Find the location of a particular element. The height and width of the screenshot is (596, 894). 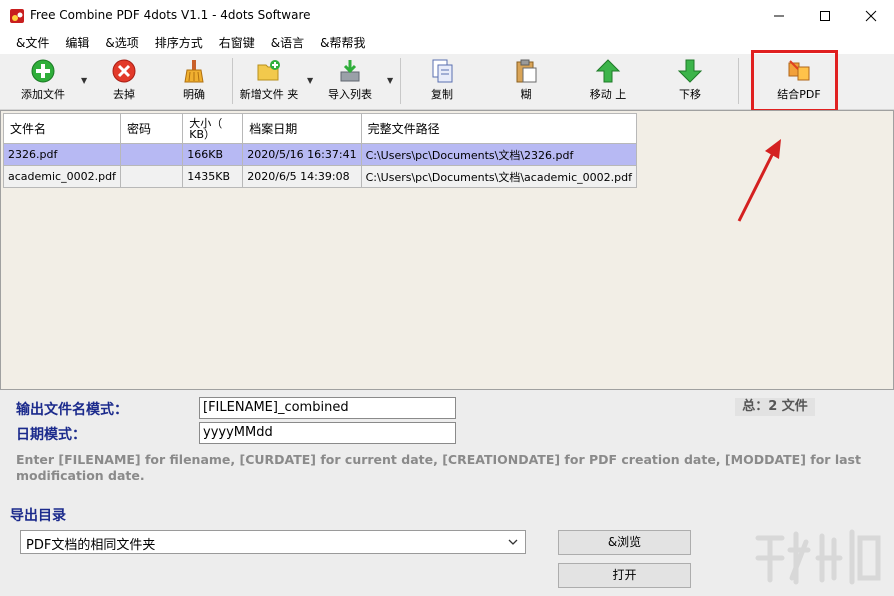

clear-button: 明确 is located at coordinates (194, 80).